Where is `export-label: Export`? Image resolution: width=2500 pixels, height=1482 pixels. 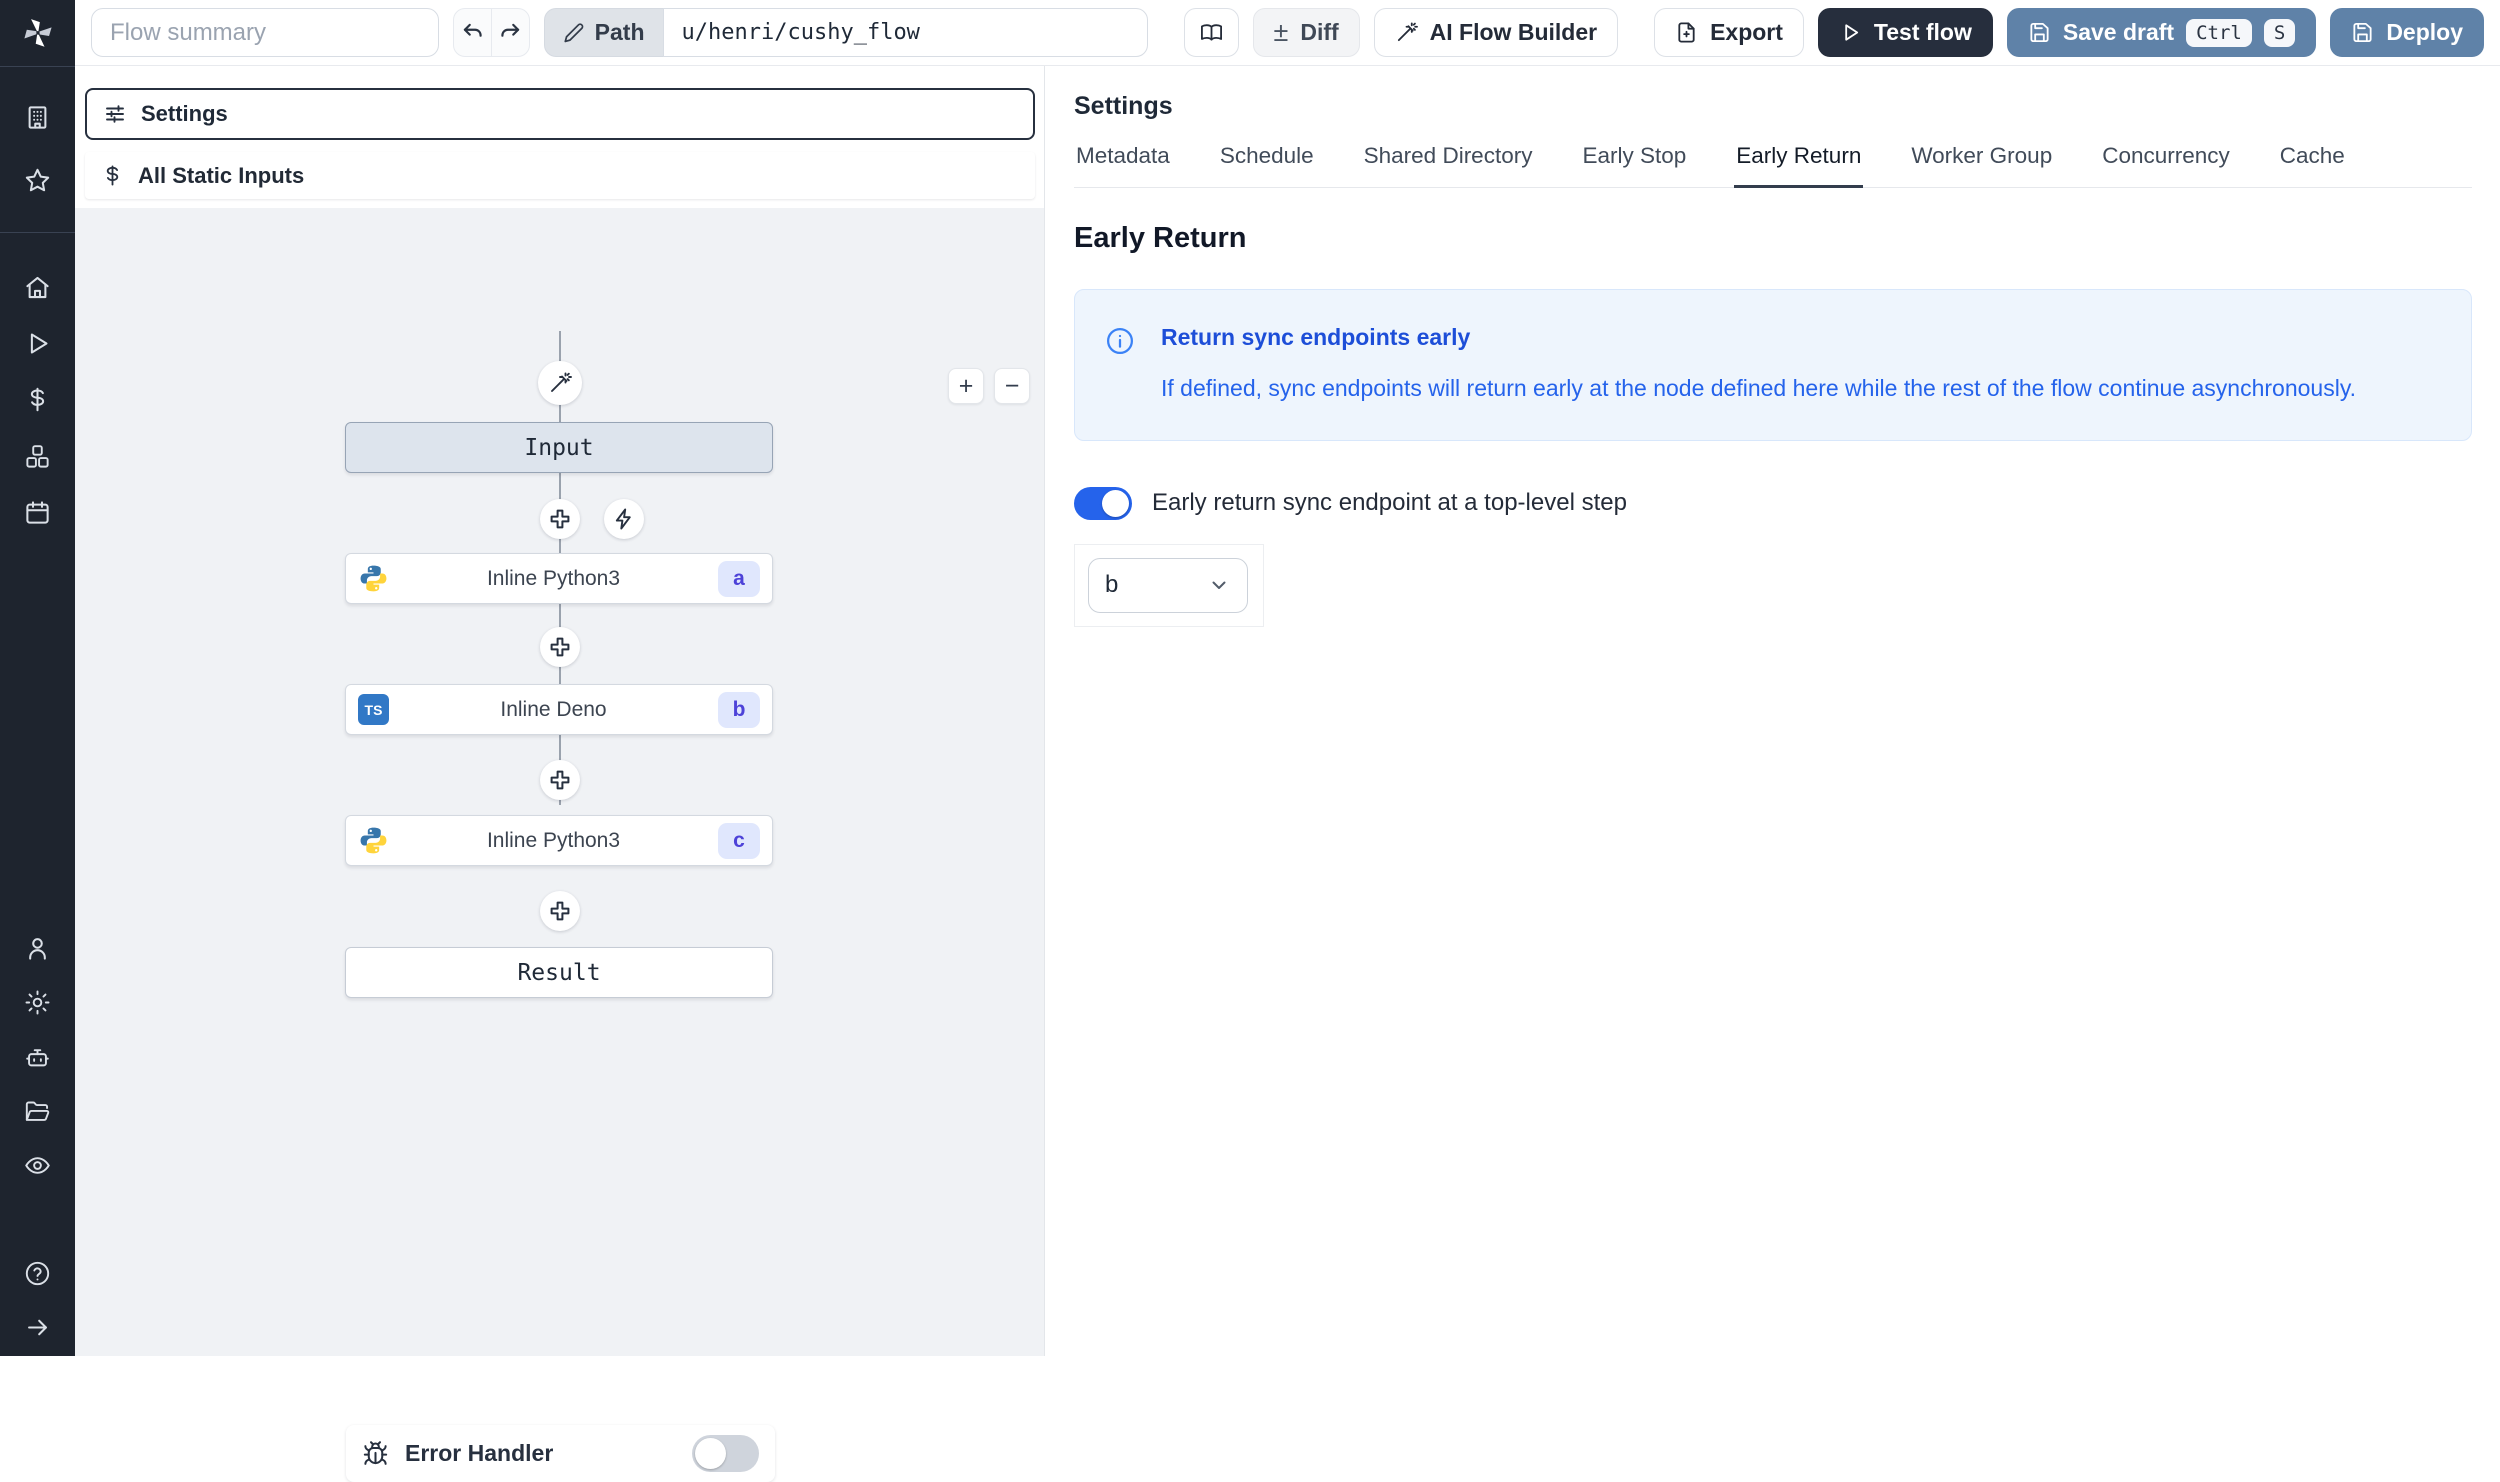
export-label: Export is located at coordinates (1746, 32).